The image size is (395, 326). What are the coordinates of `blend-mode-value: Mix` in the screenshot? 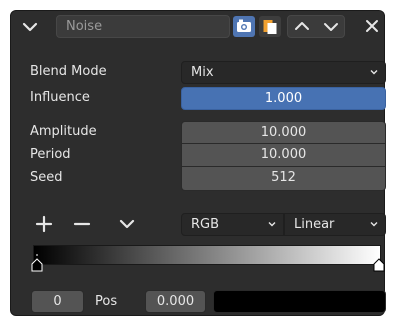 It's located at (202, 72).